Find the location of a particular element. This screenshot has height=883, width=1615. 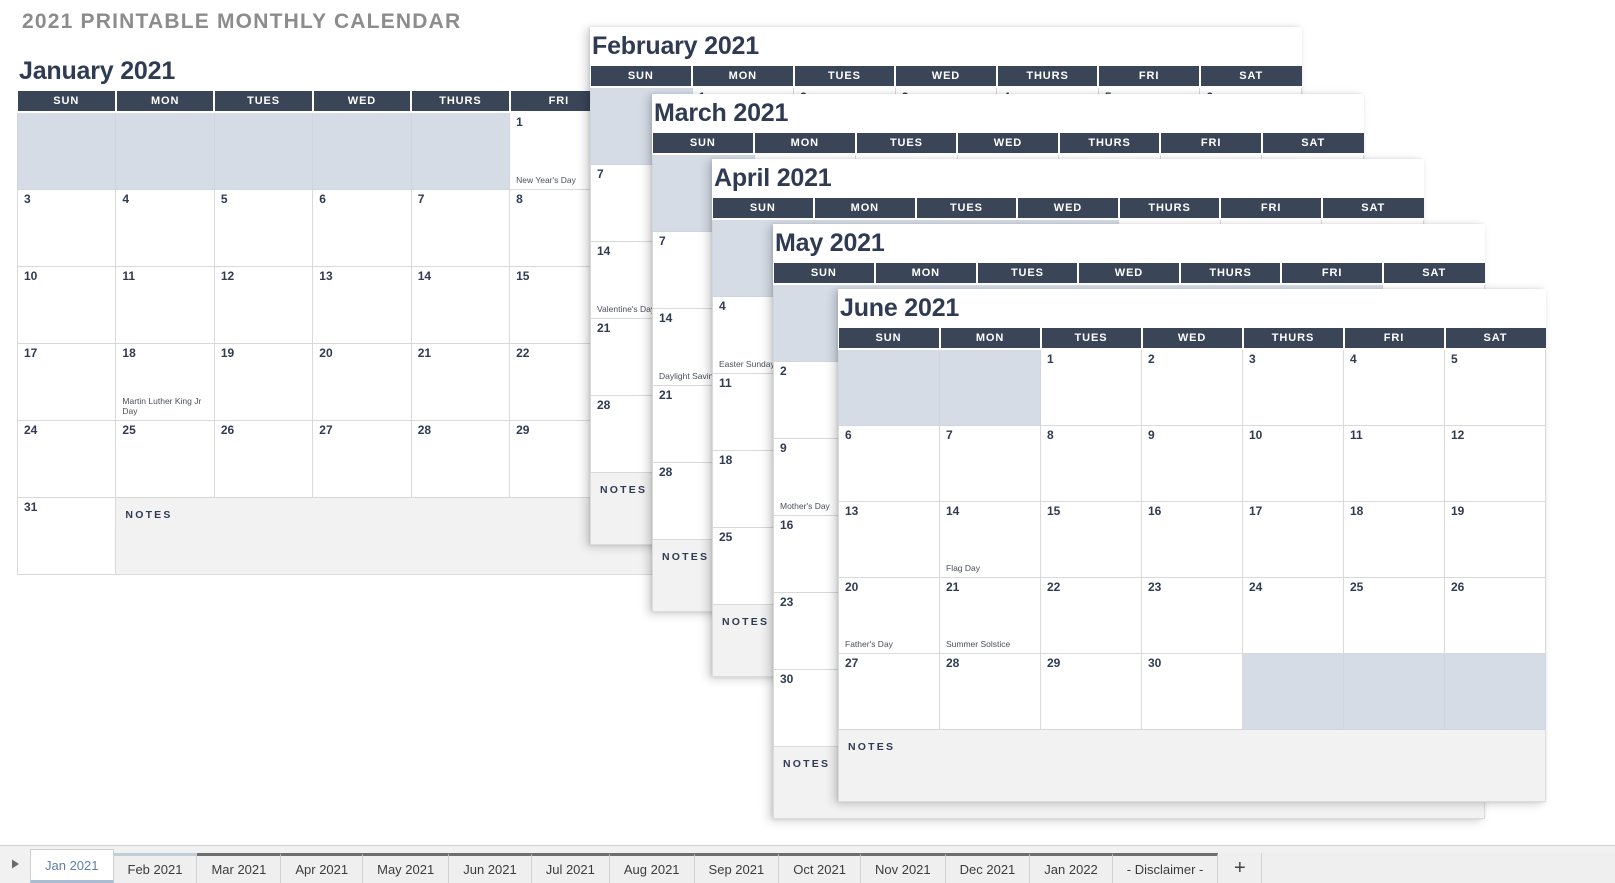

weekday-header-thurs: THURS is located at coordinates (1110, 144).